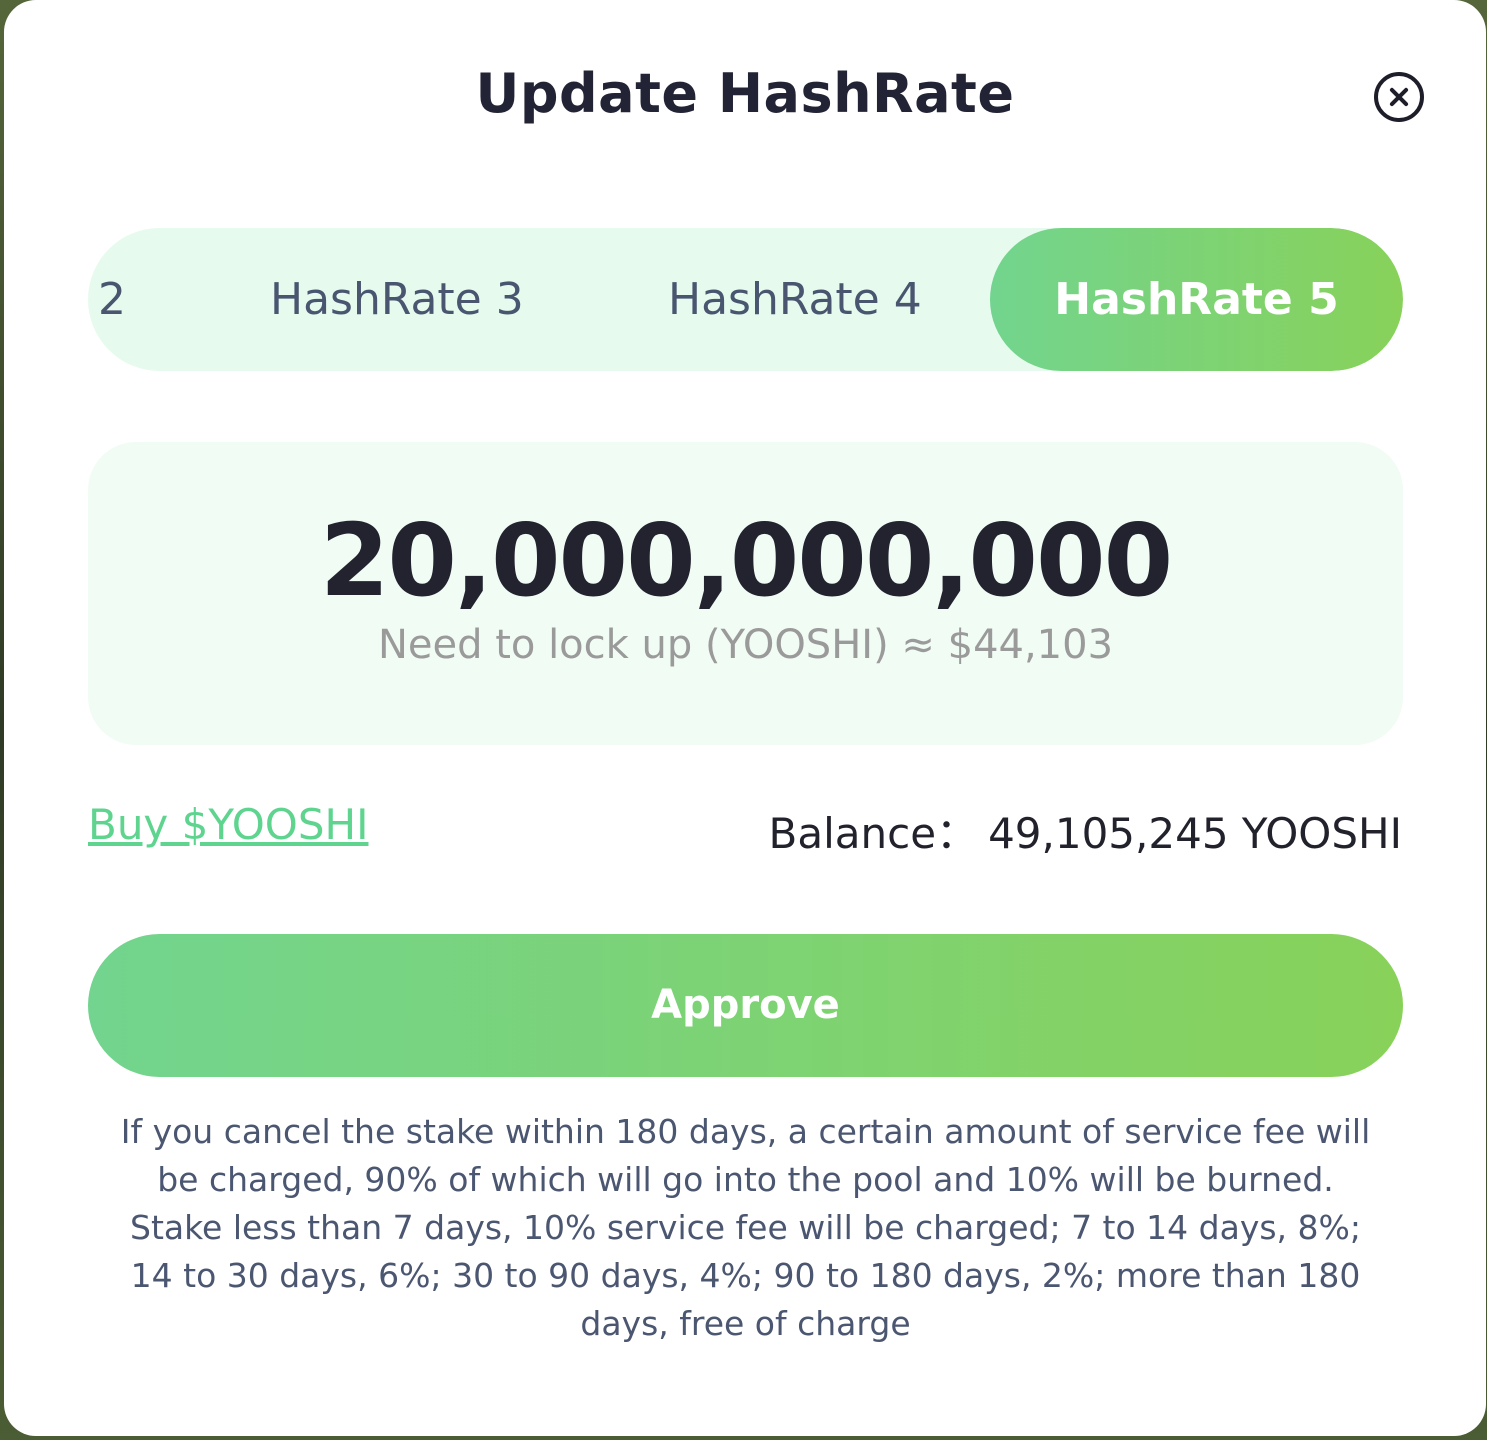  I want to click on tab-hashrate-4: HashRate 4, so click(795, 299).